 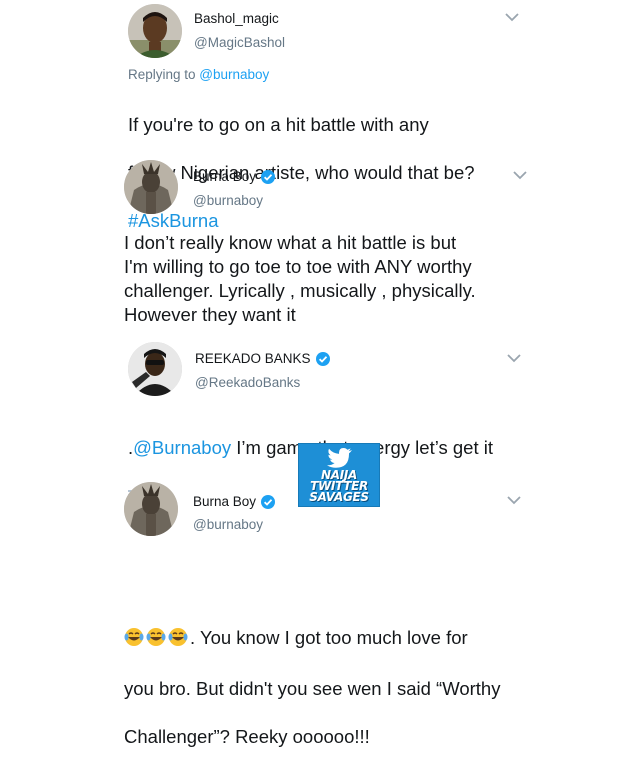 What do you see at coordinates (379, 616) in the screenshot?
I see `tweet-text-line: . You know I got too much love for` at bounding box center [379, 616].